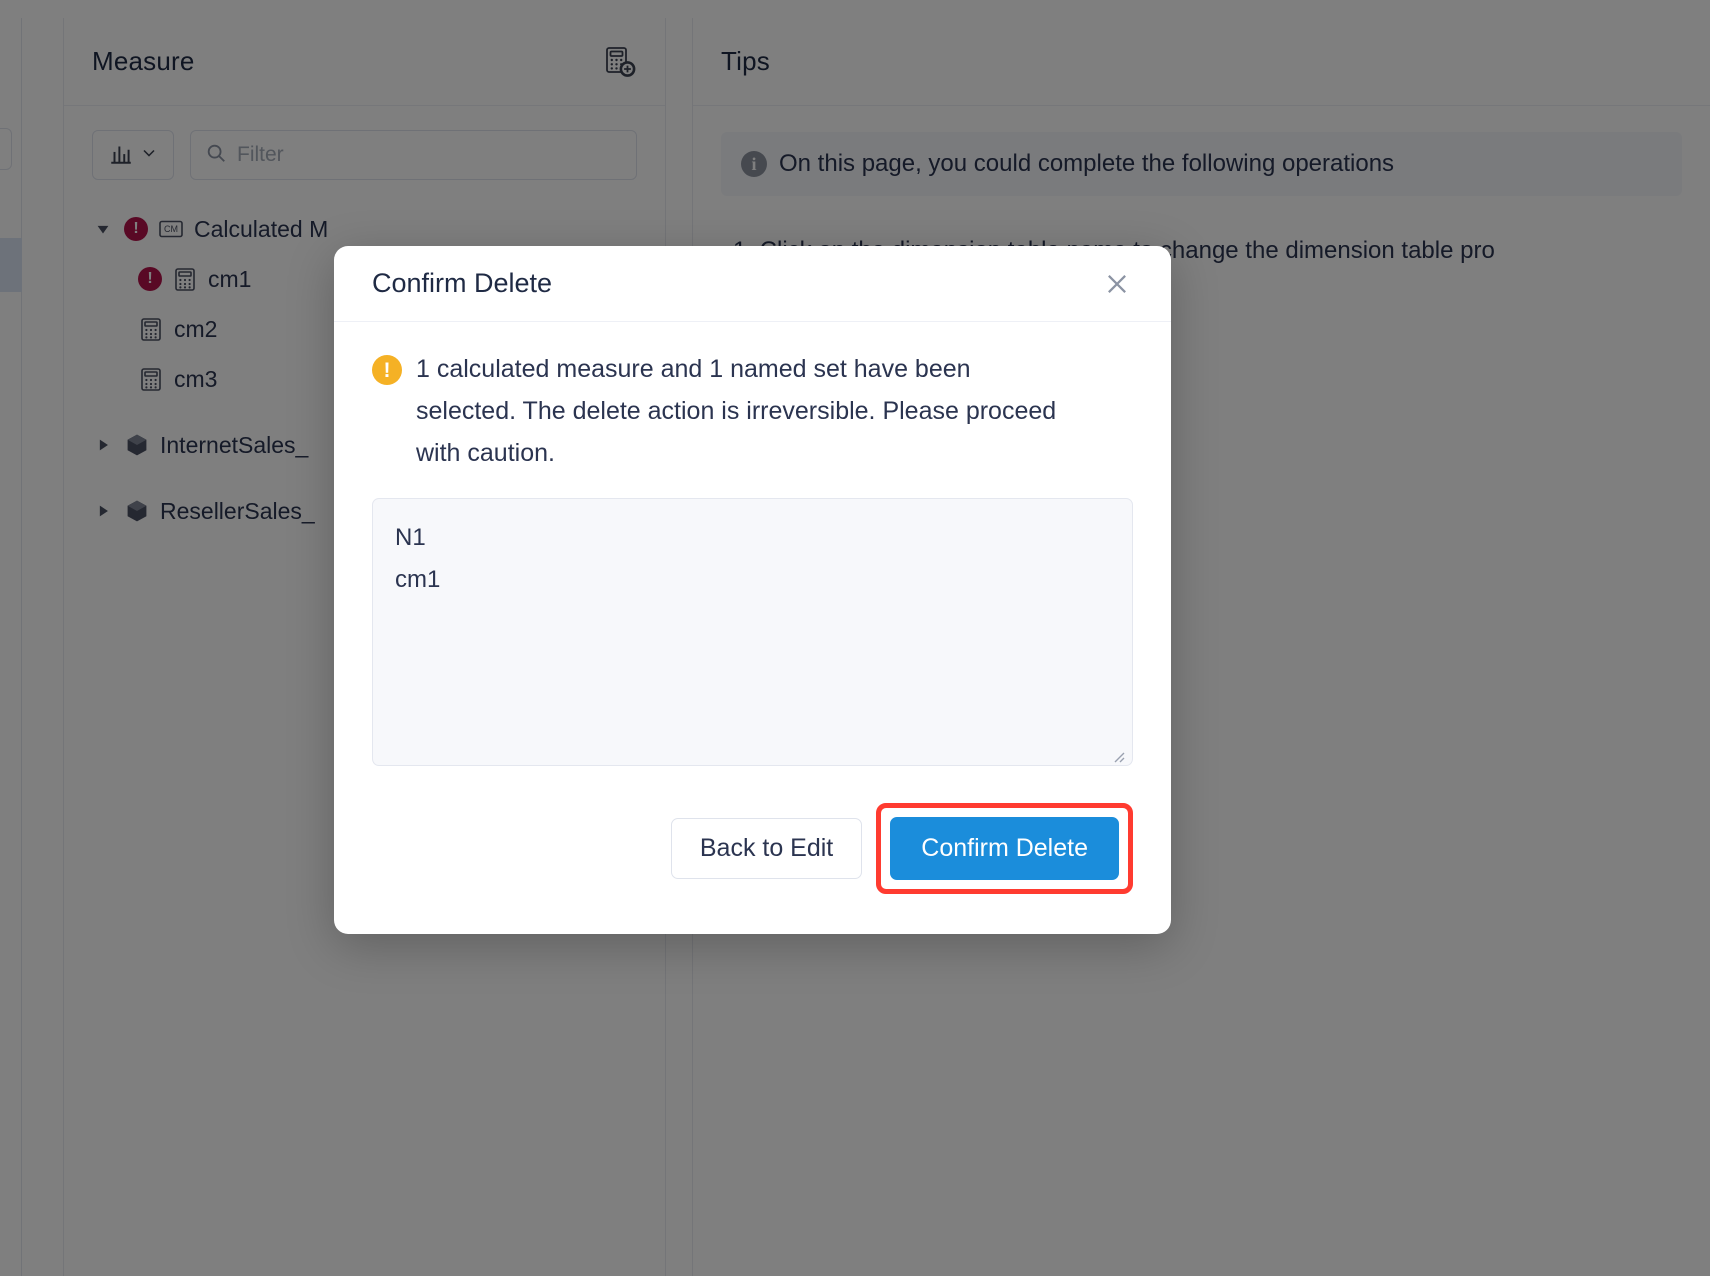  Describe the element at coordinates (387, 370) in the screenshot. I see `warning-icon: !` at that location.